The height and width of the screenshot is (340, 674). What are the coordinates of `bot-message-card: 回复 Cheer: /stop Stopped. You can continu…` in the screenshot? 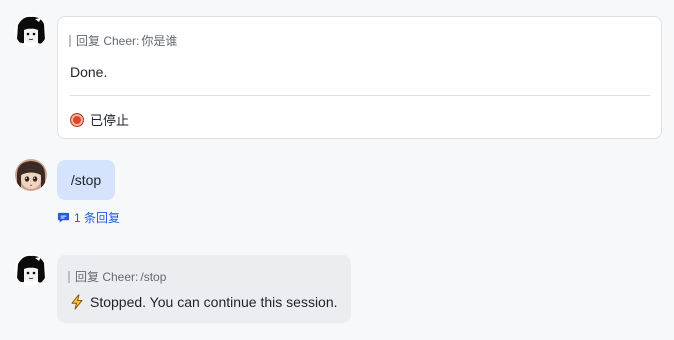 It's located at (204, 289).